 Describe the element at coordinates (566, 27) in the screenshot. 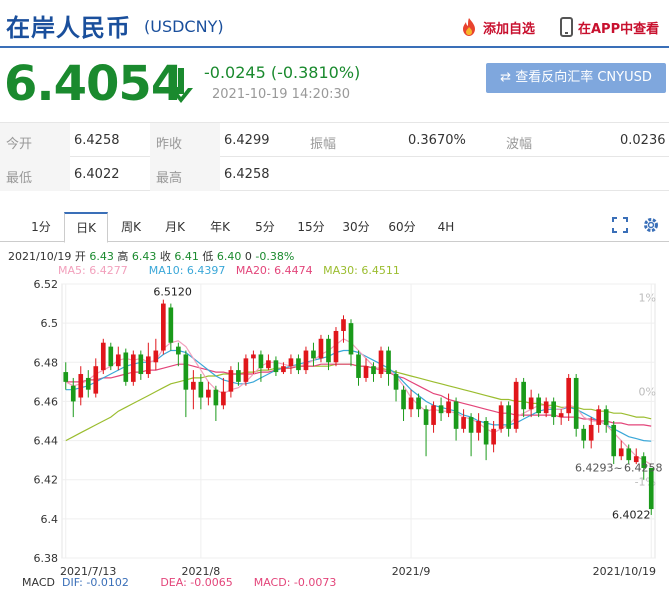

I see `phone-icon` at that location.